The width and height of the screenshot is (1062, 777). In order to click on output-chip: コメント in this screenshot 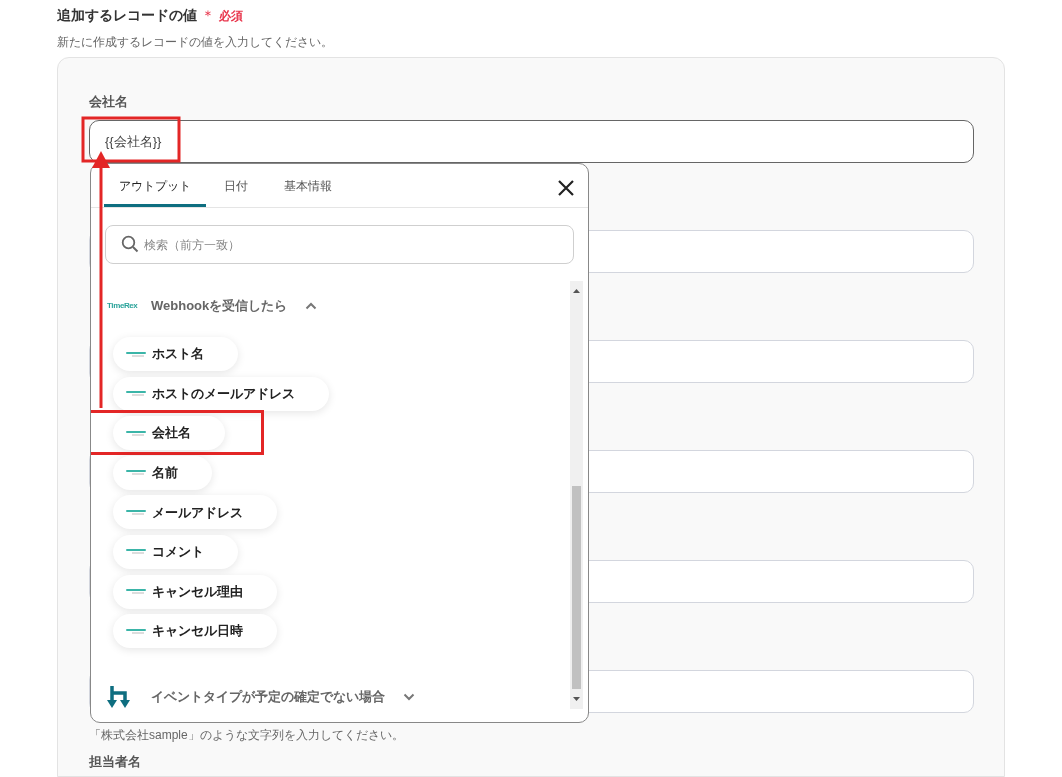, I will do `click(175, 551)`.